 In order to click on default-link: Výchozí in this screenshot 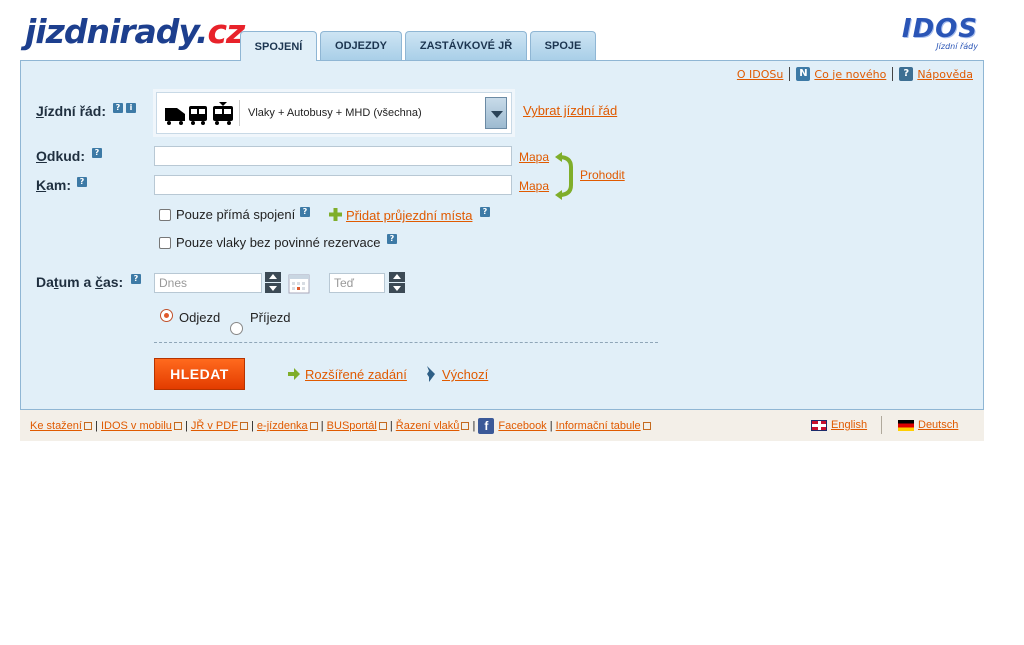, I will do `click(465, 374)`.